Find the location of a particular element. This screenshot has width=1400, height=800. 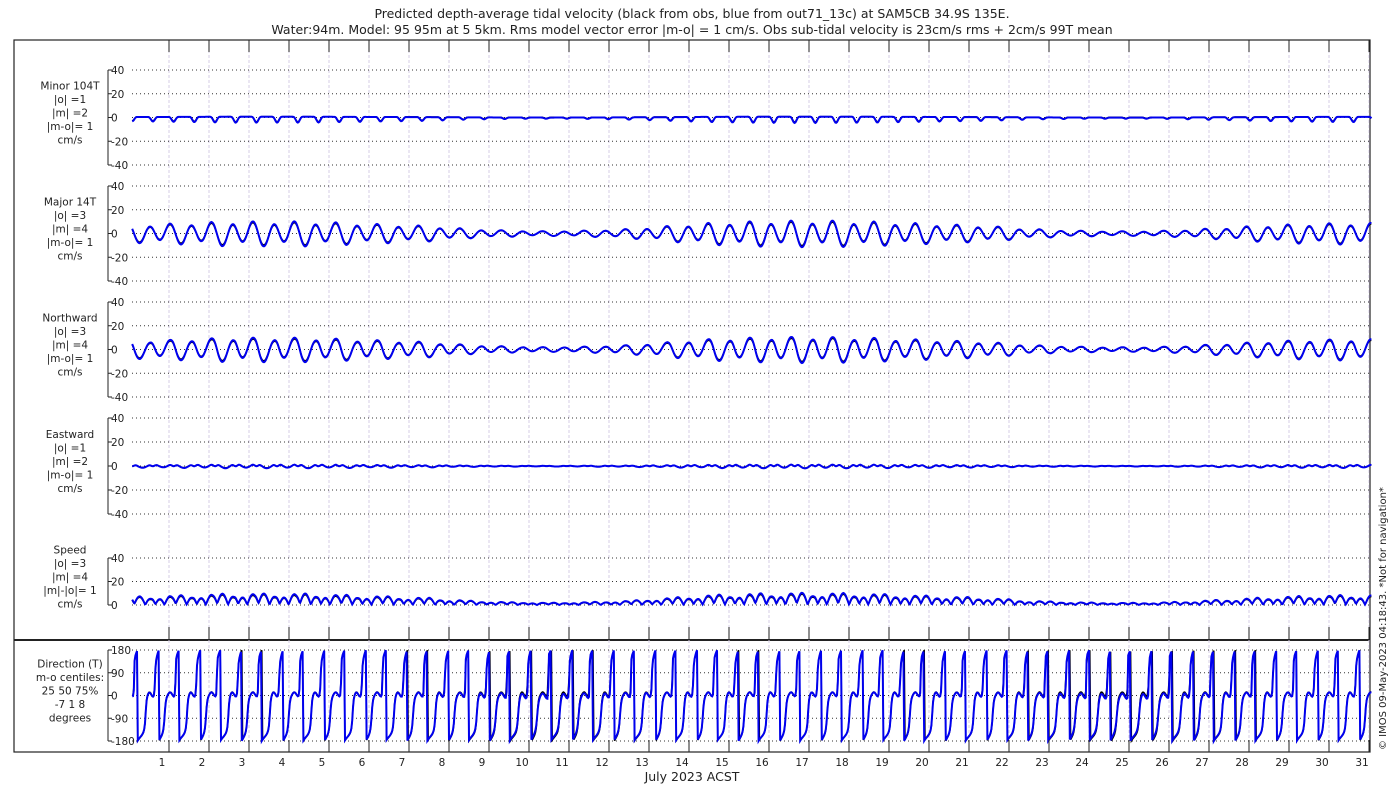

y-tick-label: 180 is located at coordinates (121, 651).